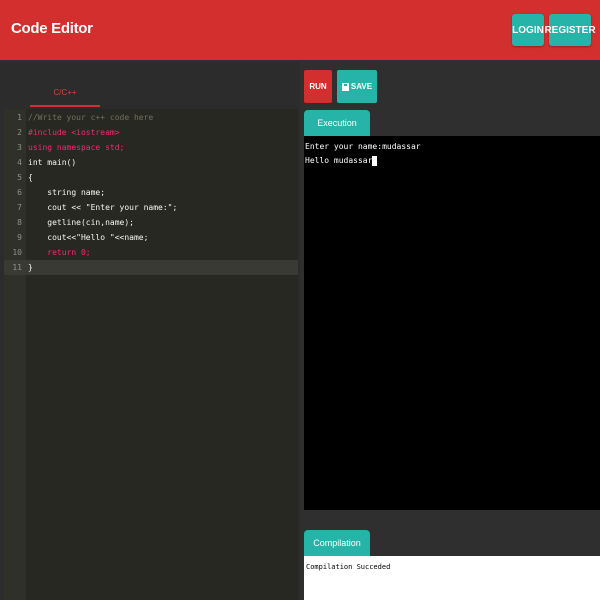 Image resolution: width=600 pixels, height=600 pixels. I want to click on code-text: using namespace std;, so click(76, 147).